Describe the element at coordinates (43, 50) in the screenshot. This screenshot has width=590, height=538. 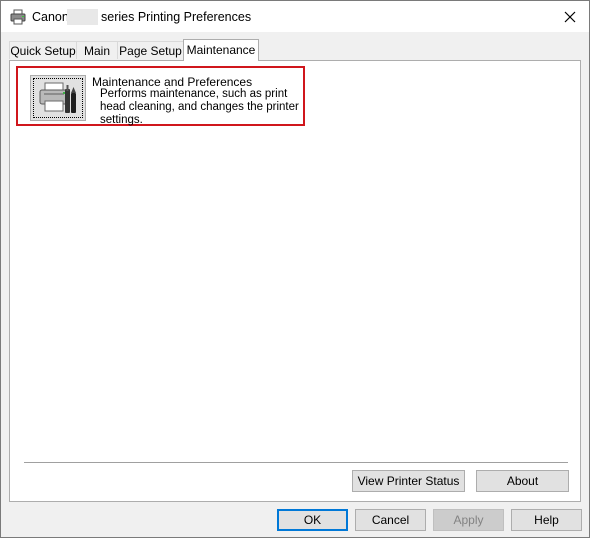
I see `tab-quick-setup: Quick Setup` at that location.